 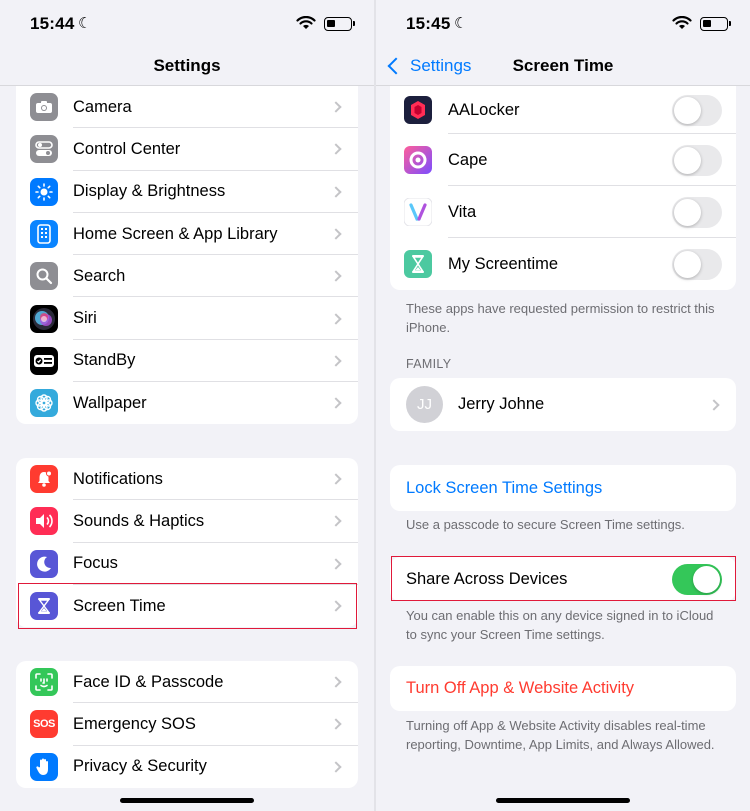 I want to click on settings-row-home-screen-app-library: Home Screen & App Library, so click(x=187, y=234).